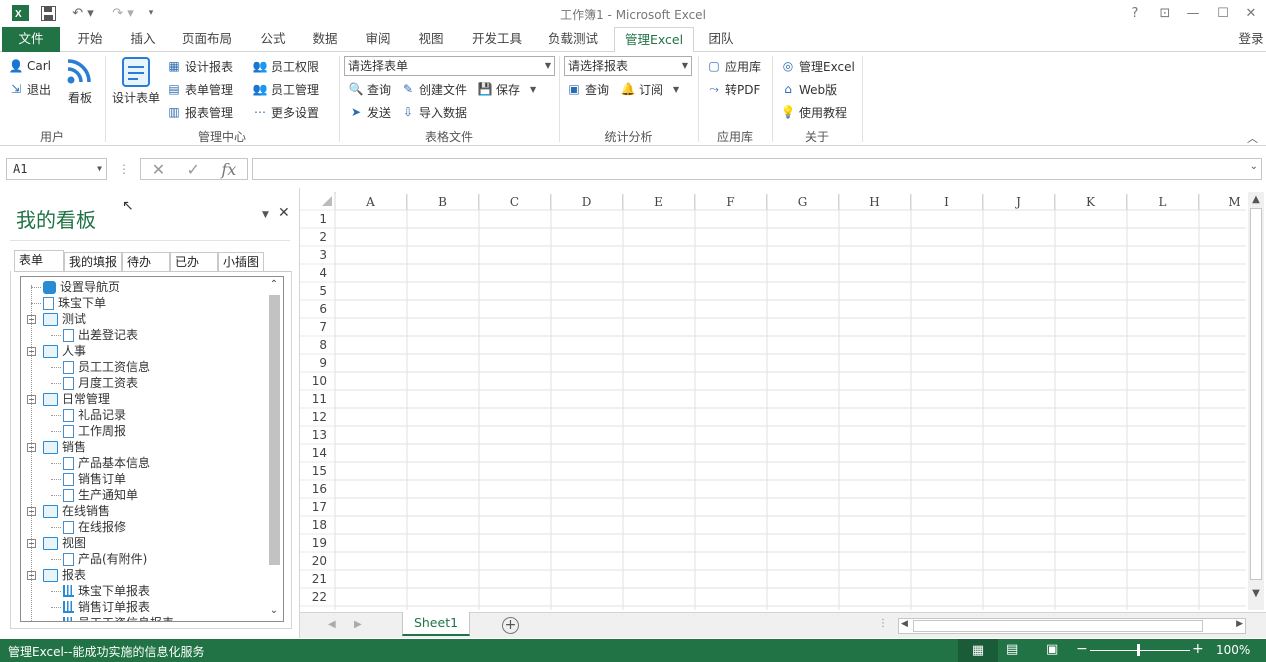 This screenshot has width=1266, height=662. What do you see at coordinates (273, 39) in the screenshot?
I see `tab-formulas: 公式` at bounding box center [273, 39].